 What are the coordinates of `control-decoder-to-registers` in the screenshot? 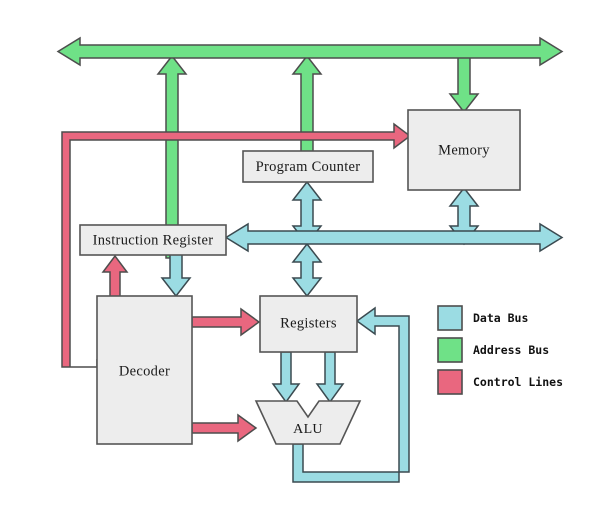 It's located at (226, 322).